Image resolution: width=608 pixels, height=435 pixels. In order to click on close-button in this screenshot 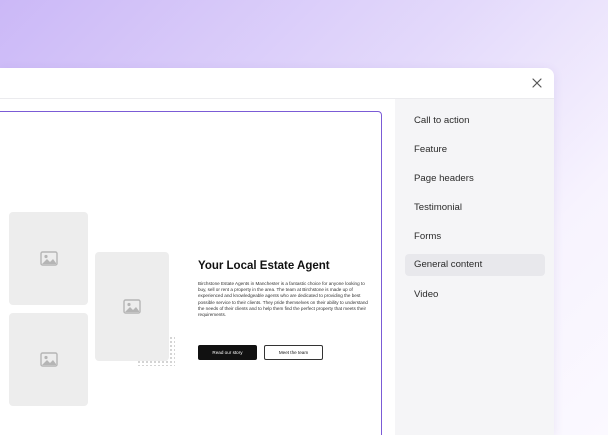, I will do `click(537, 83)`.